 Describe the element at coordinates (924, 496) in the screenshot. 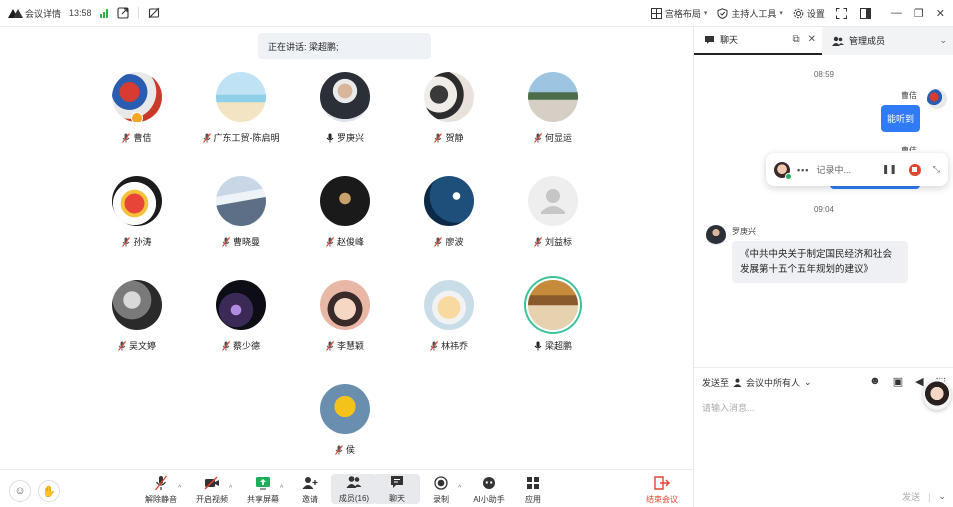

I see `send-button: 发送 | ⌄` at that location.